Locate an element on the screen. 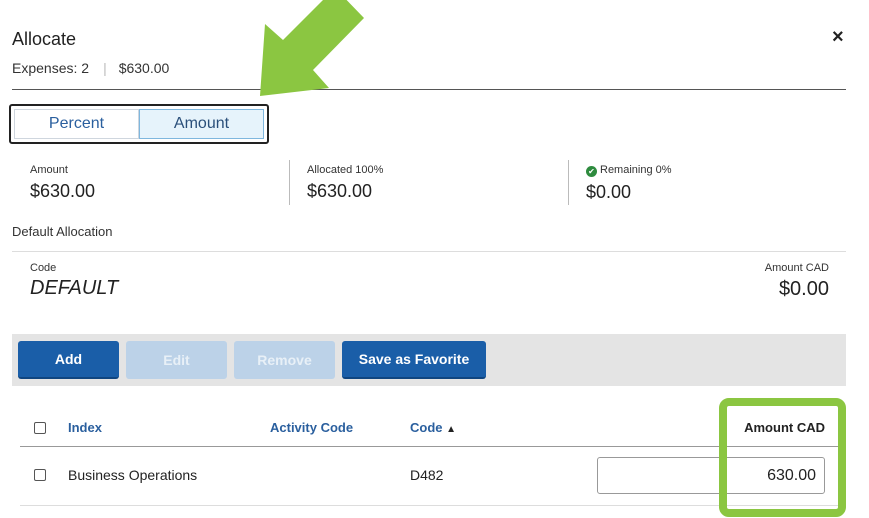 This screenshot has height=518, width=869. table-header-divider is located at coordinates (433, 446).